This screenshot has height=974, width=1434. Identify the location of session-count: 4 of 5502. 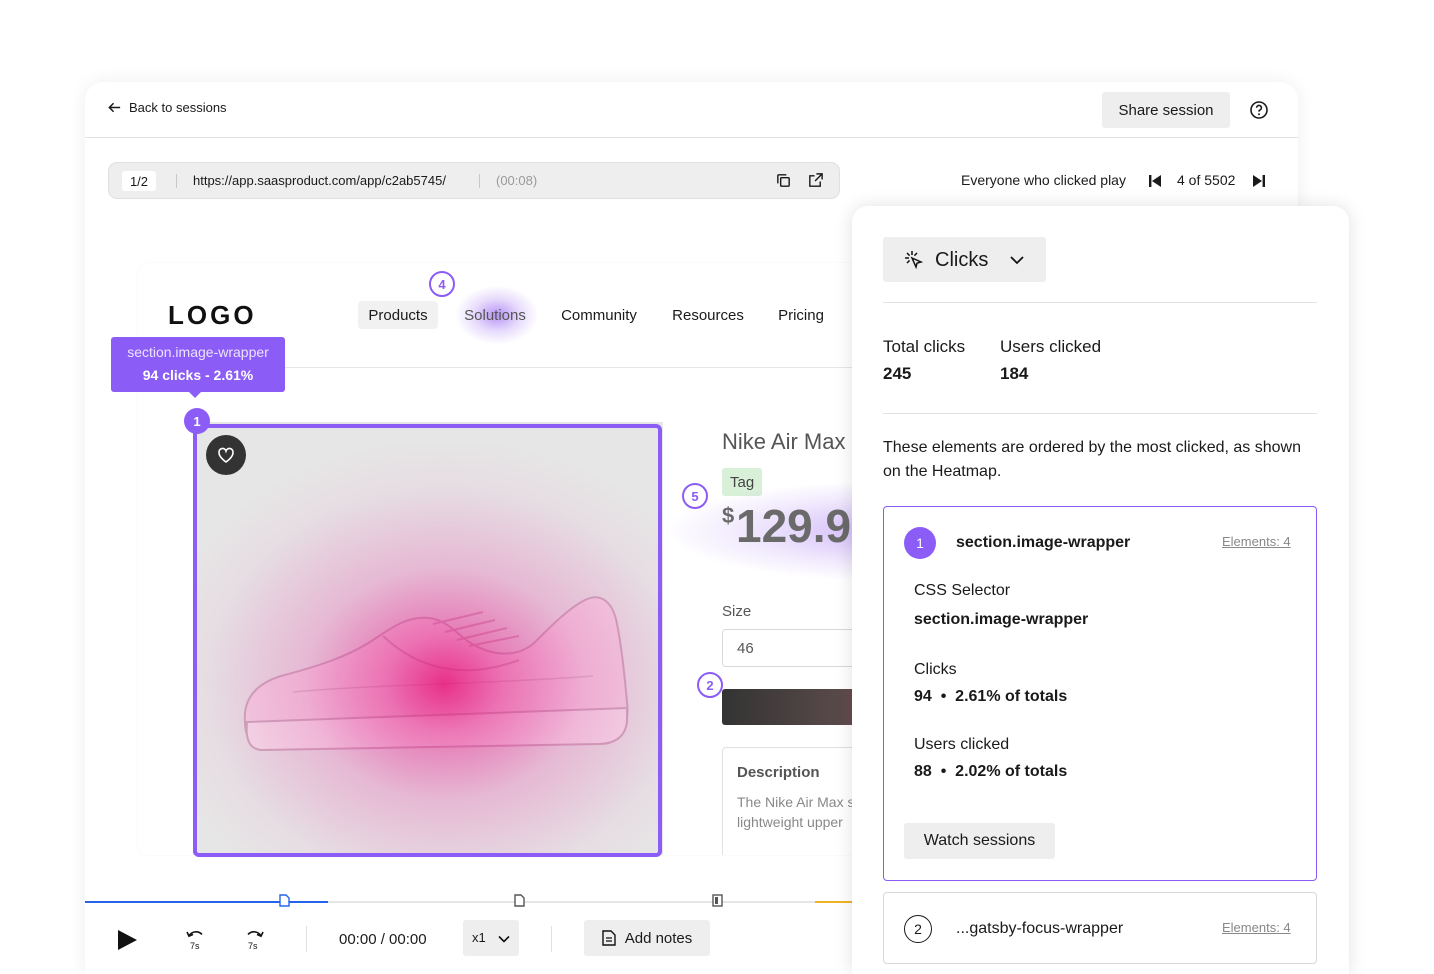
(1206, 180).